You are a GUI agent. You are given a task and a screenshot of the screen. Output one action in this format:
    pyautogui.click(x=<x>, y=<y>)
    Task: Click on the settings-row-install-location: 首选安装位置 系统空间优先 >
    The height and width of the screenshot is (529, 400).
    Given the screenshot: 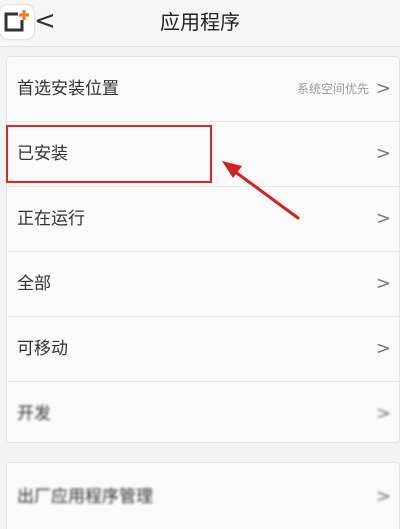 What is the action you would take?
    pyautogui.click(x=203, y=89)
    